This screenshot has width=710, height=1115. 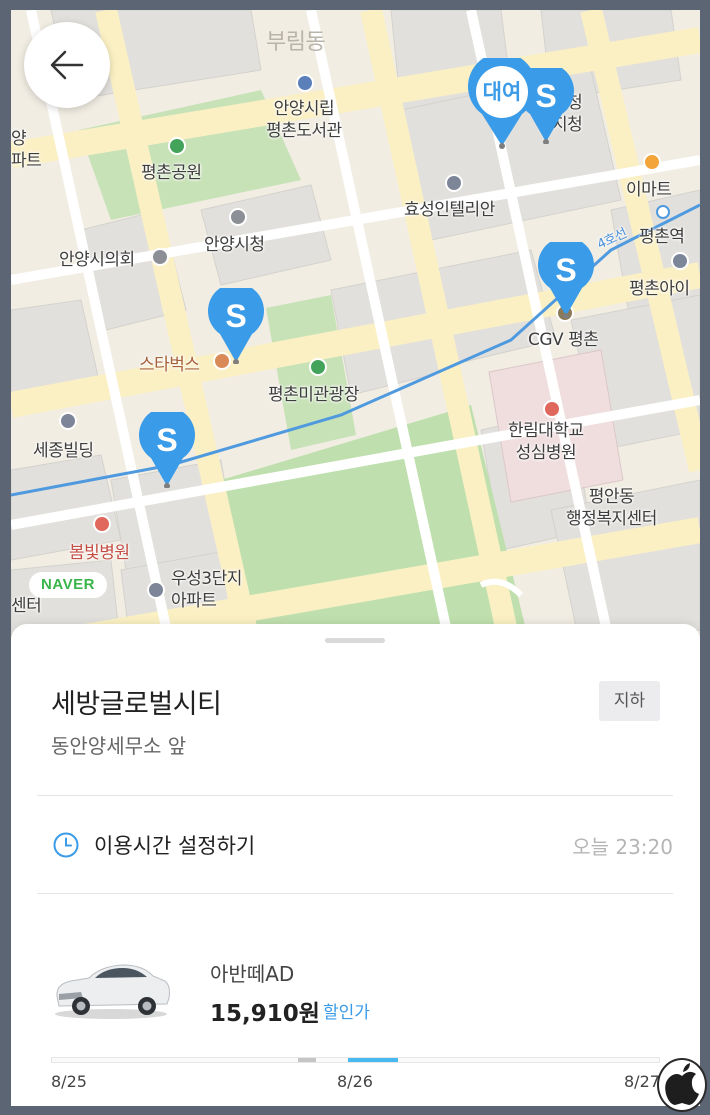 I want to click on plaza-icon, so click(x=318, y=367).